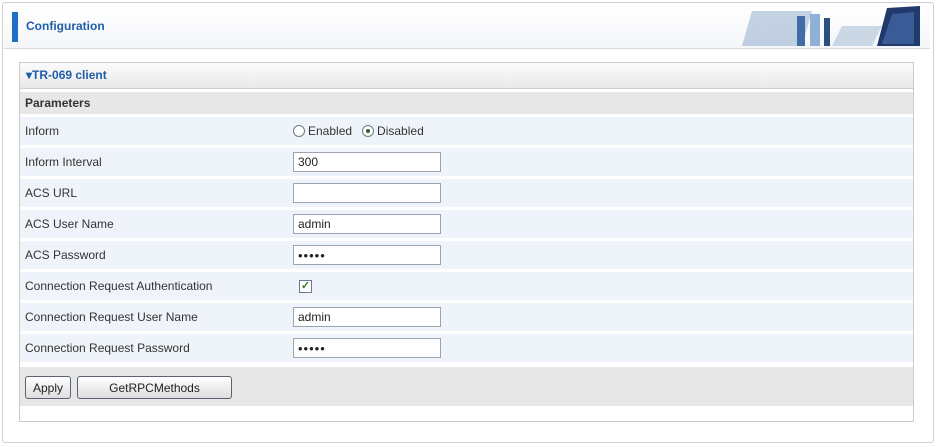  Describe the element at coordinates (466, 76) in the screenshot. I see `section-header: ▾TR-069 client` at that location.